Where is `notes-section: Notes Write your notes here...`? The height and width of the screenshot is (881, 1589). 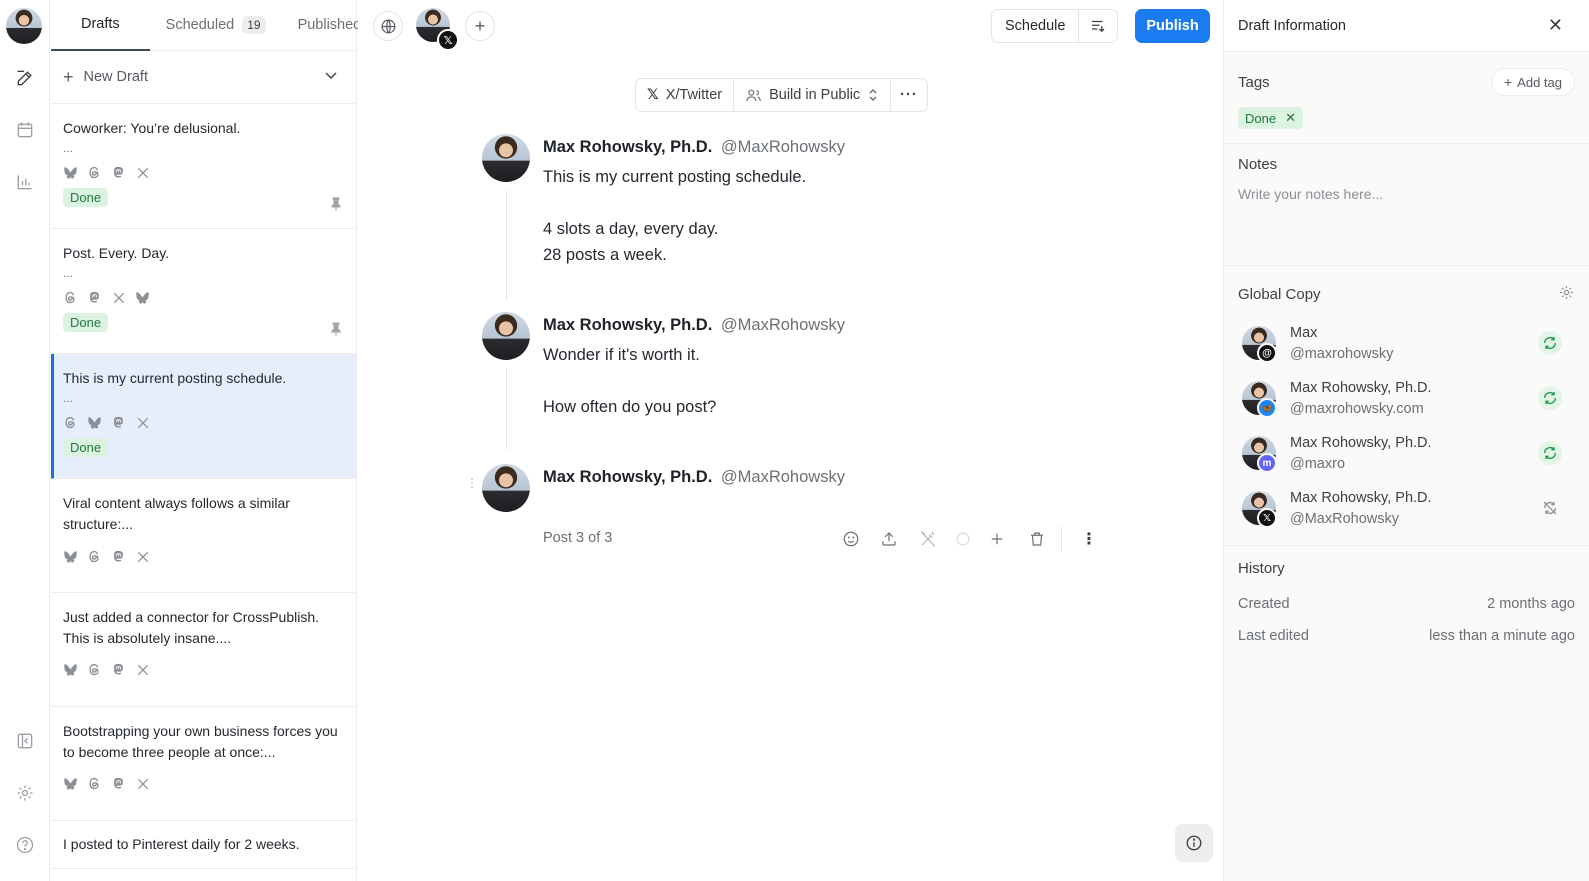
notes-section: Notes Write your notes here... is located at coordinates (1406, 205).